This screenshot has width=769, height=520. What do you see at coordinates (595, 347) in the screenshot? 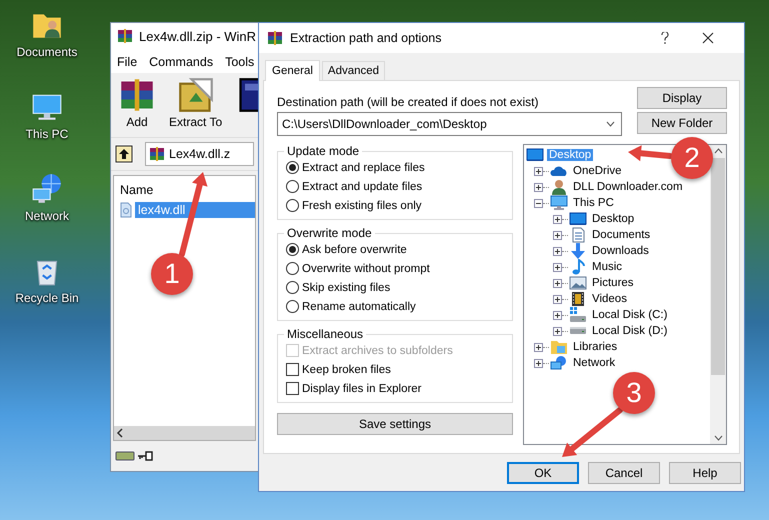
I see `tree-item: Libraries` at bounding box center [595, 347].